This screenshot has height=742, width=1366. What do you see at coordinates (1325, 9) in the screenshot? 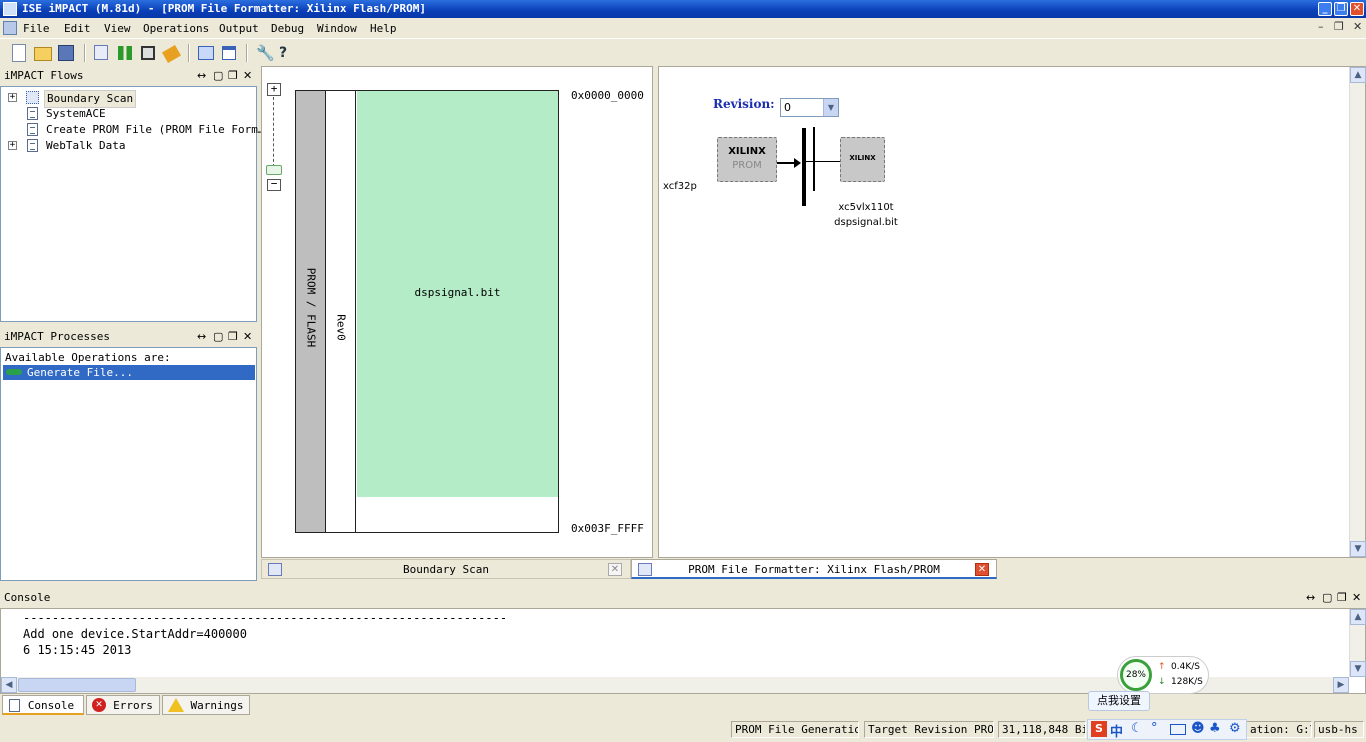
I see `minimize-button: _` at bounding box center [1325, 9].